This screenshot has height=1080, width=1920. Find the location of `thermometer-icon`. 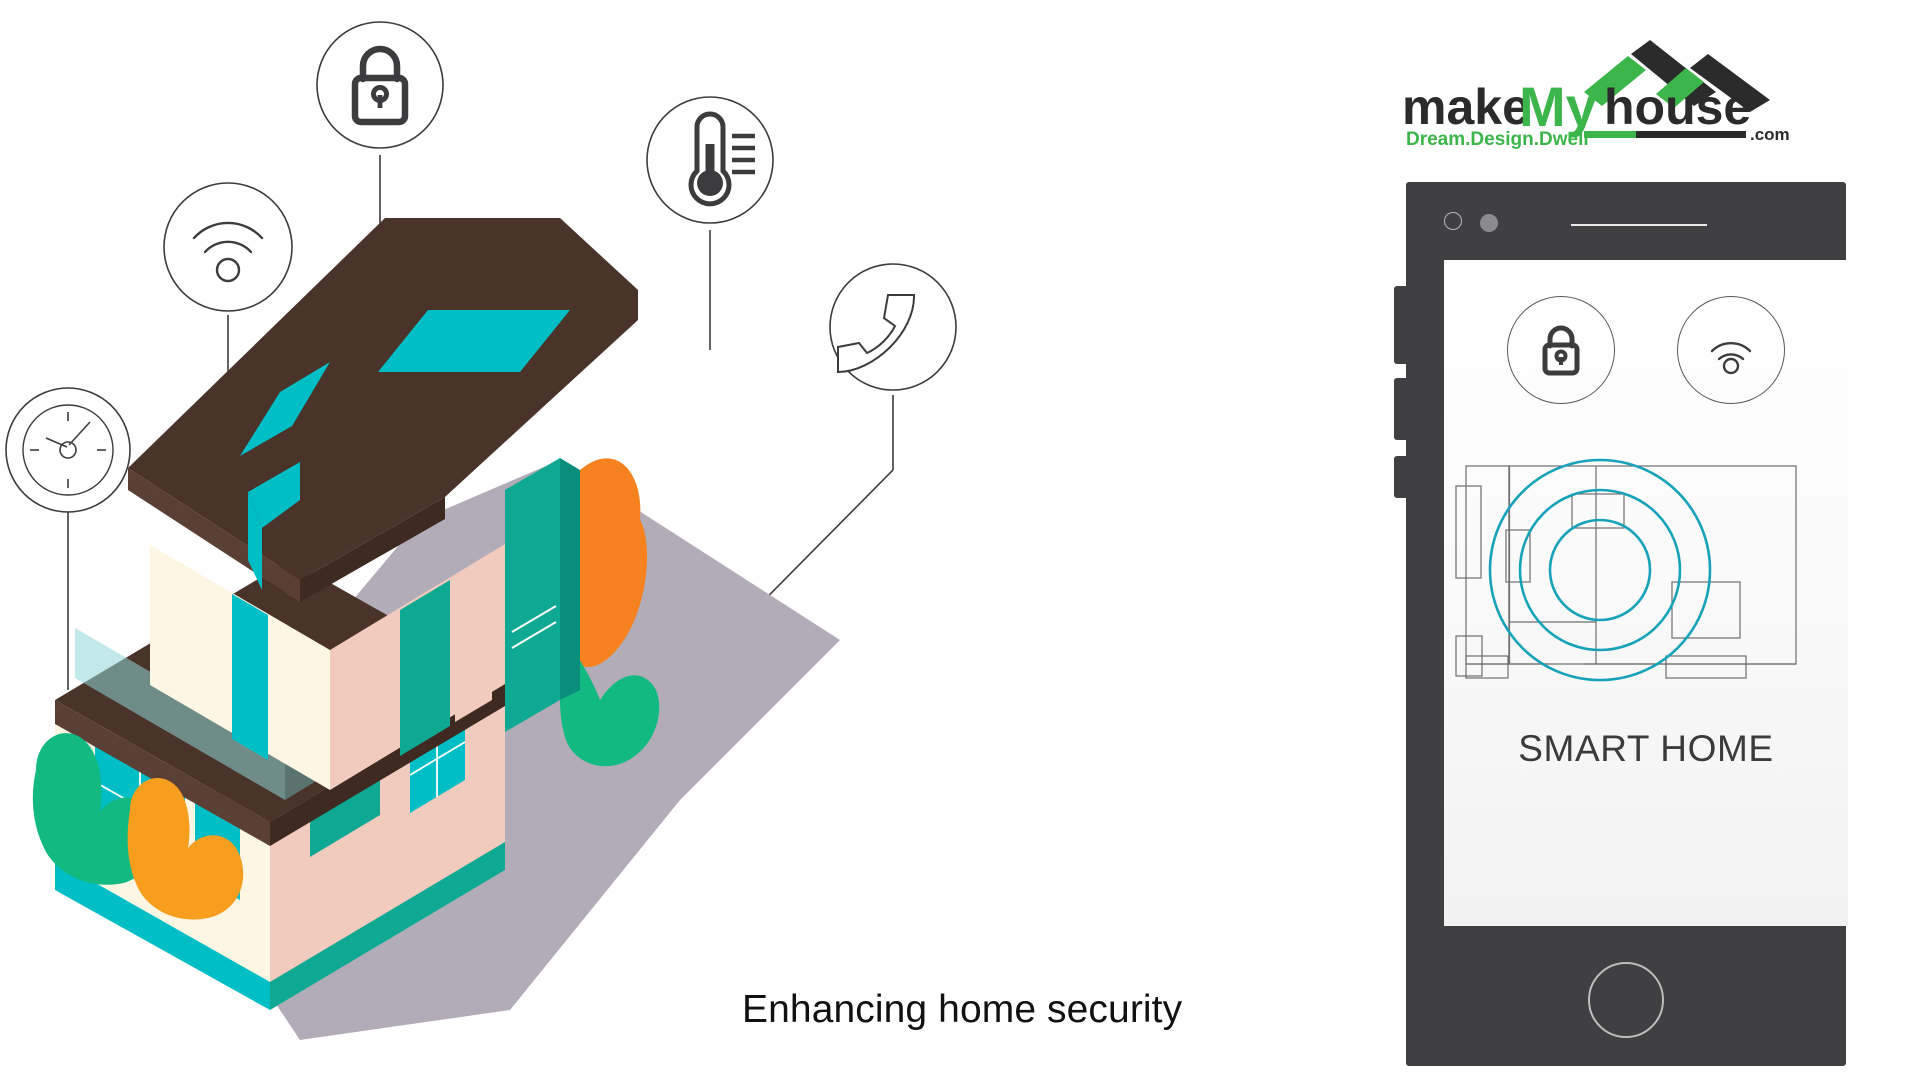

thermometer-icon is located at coordinates (710, 160).